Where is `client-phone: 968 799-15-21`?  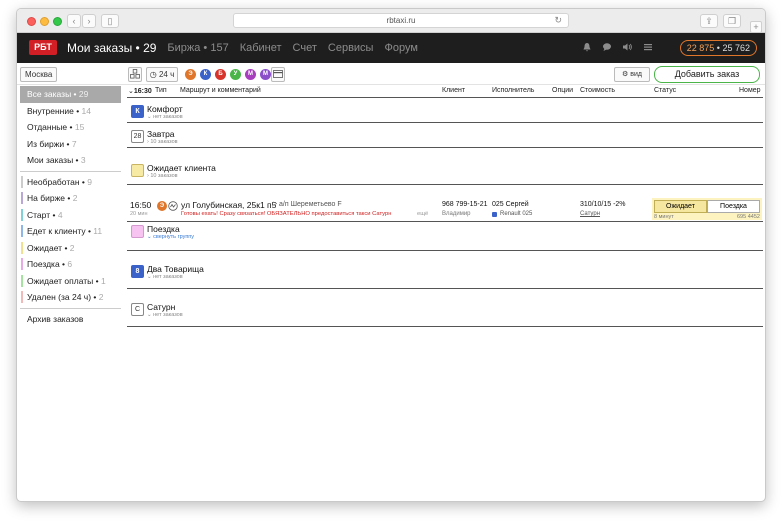
client-phone: 968 799-15-21 is located at coordinates (465, 204).